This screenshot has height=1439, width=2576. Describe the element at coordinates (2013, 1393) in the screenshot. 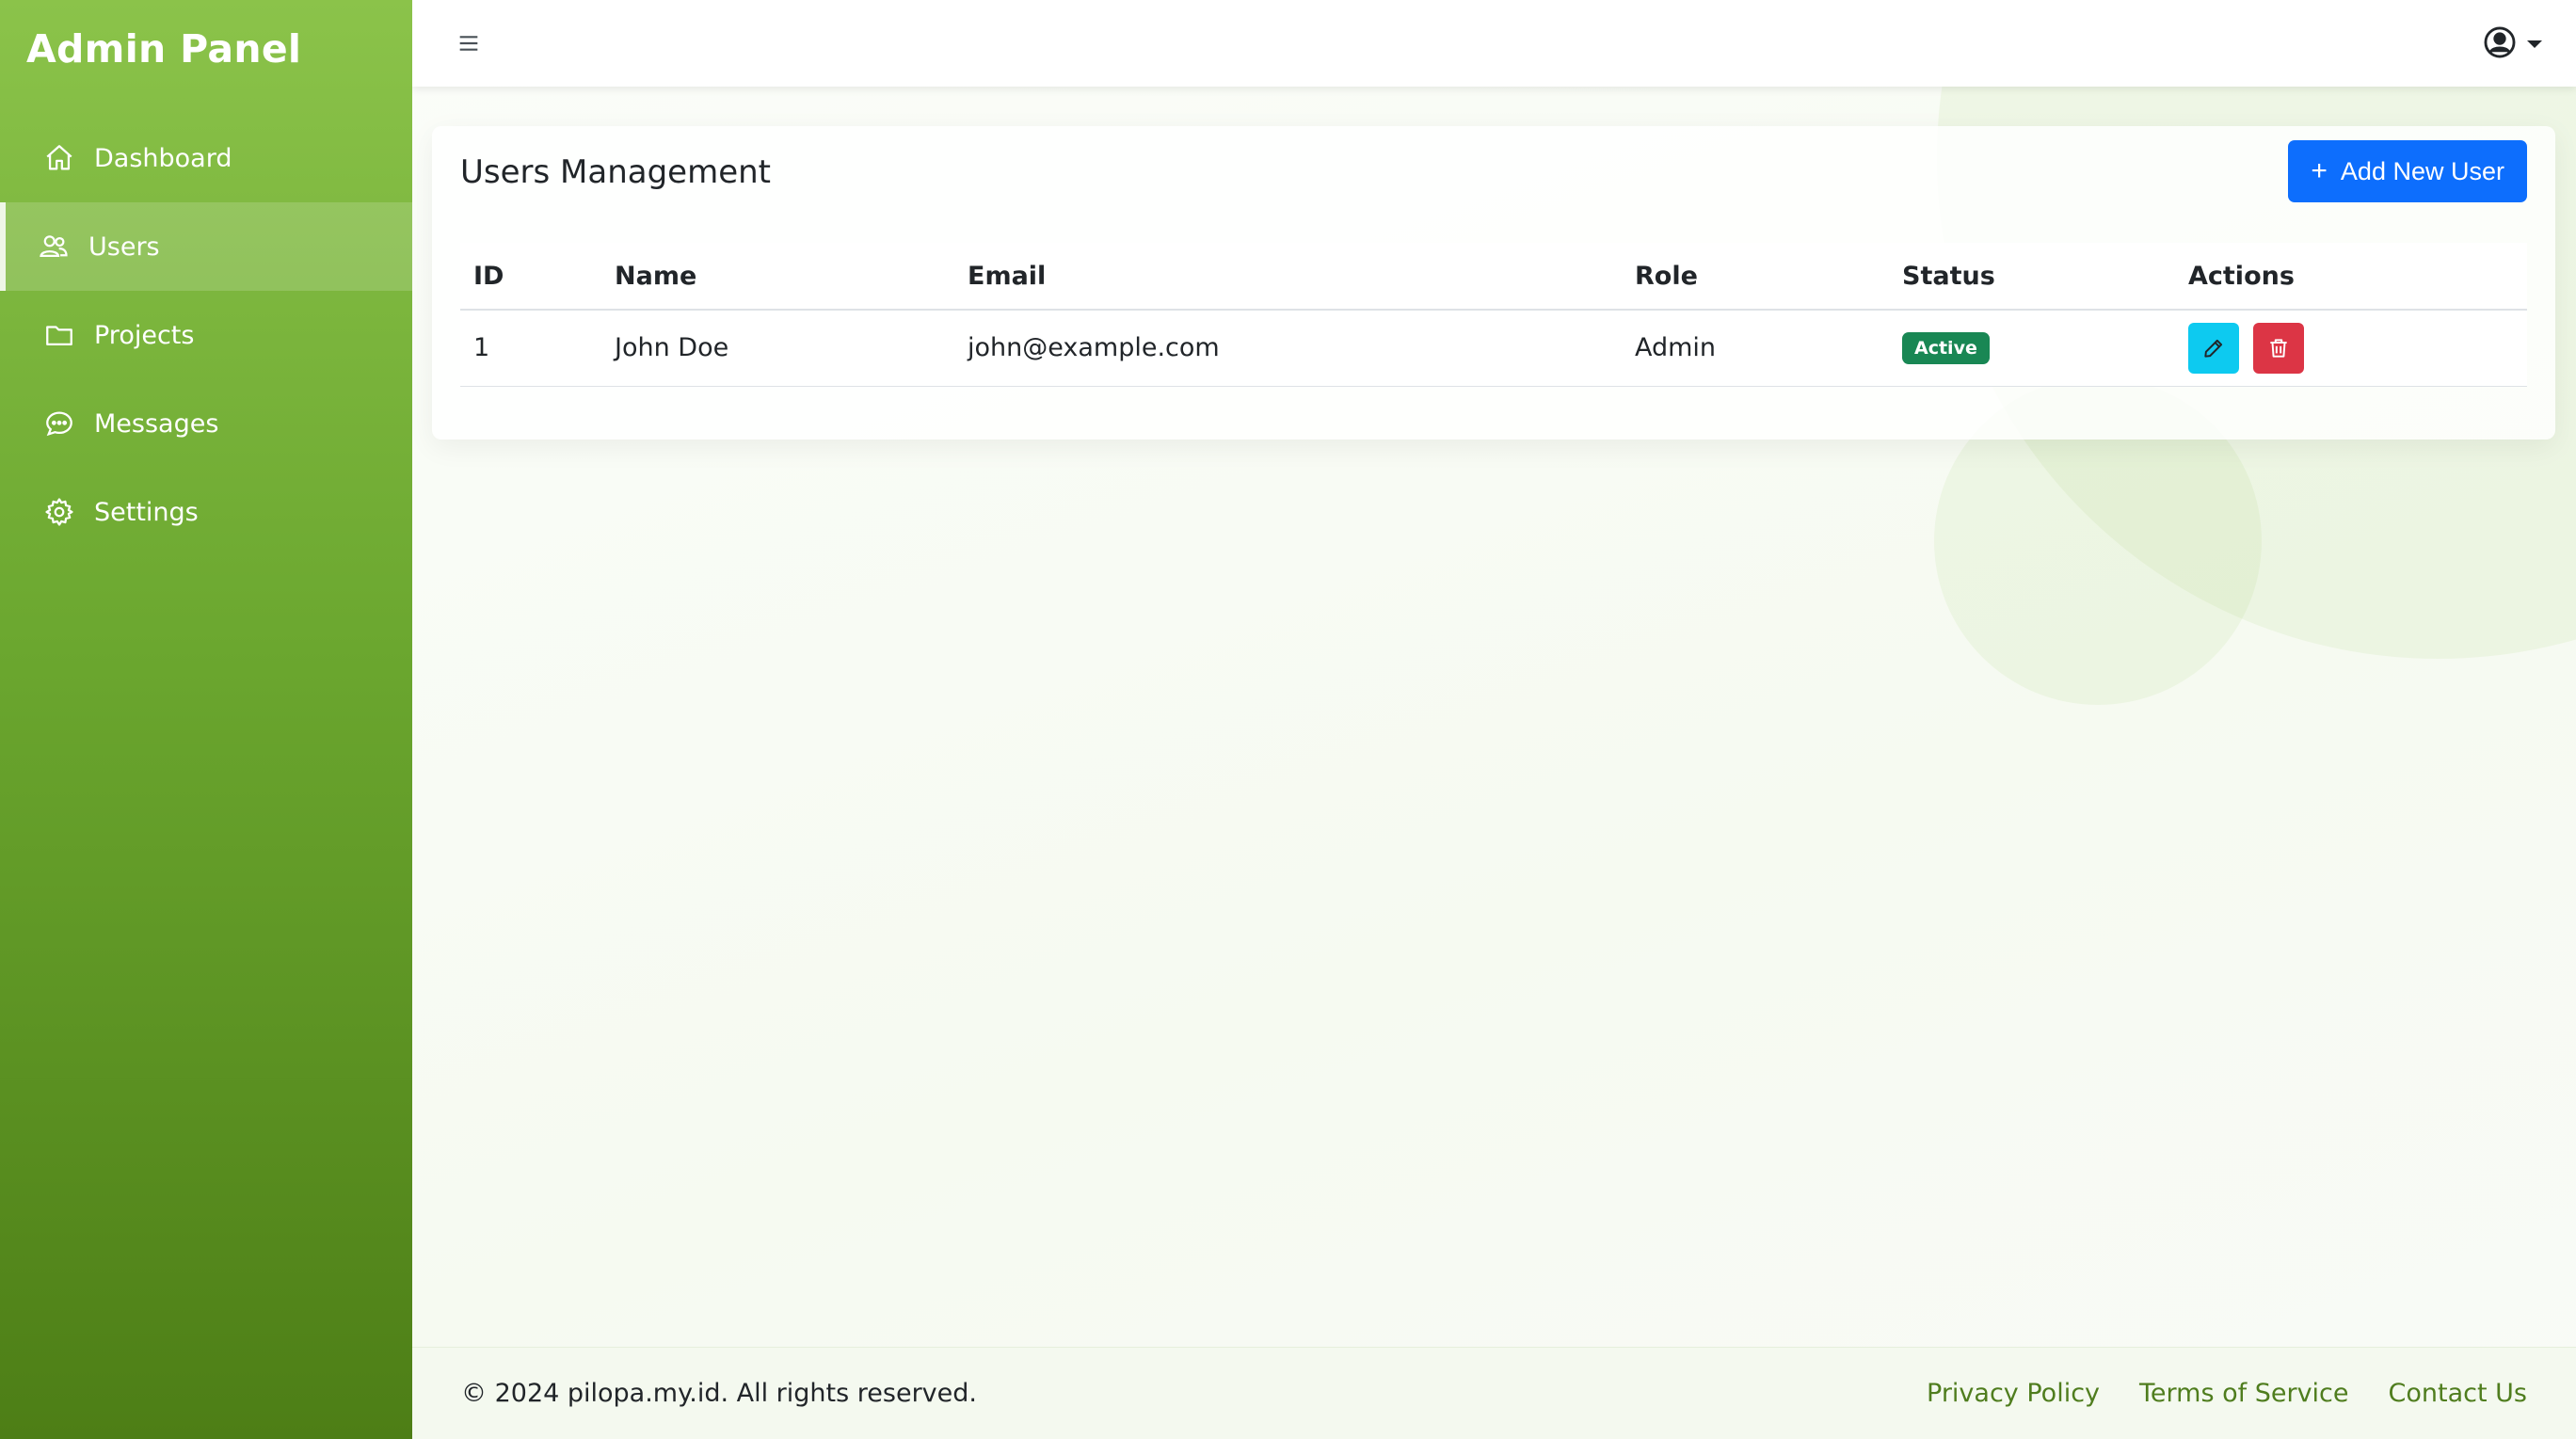

I see `privacy-policy-link: Privacy Policy` at that location.